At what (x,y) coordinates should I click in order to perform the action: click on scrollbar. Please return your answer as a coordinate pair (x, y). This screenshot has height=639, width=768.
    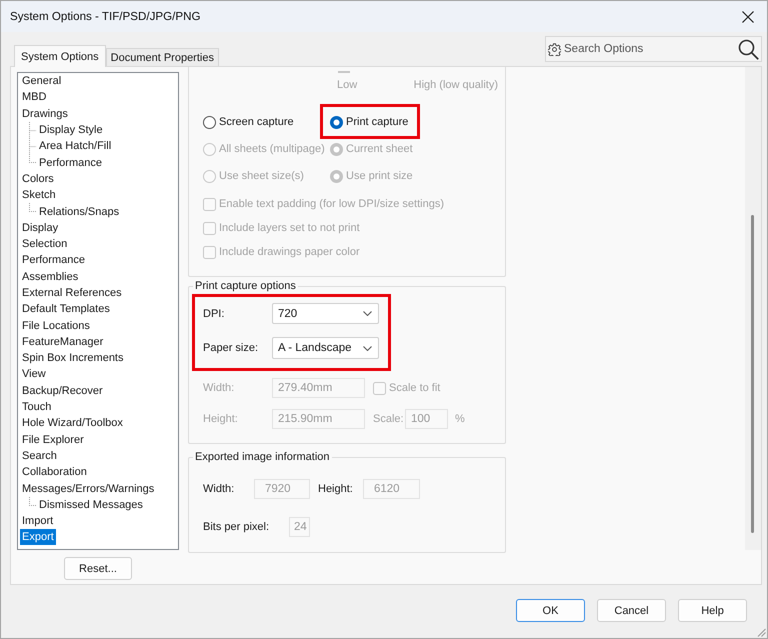
    Looking at the image, I should click on (753, 308).